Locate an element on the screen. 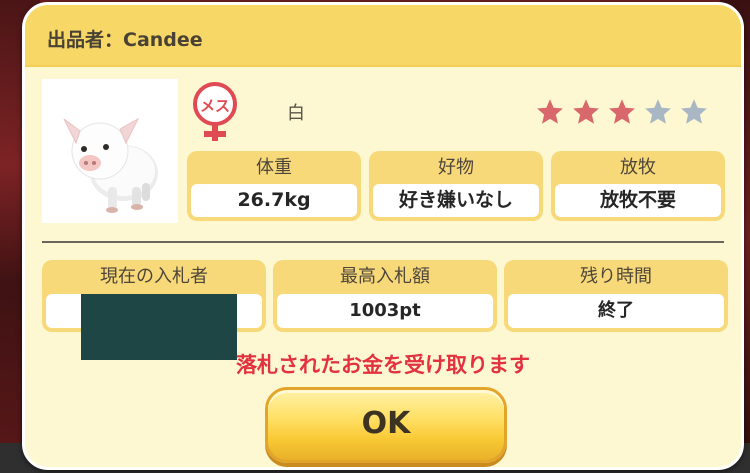 The image size is (750, 473). highest-bid-value: 1003pt is located at coordinates (385, 311).